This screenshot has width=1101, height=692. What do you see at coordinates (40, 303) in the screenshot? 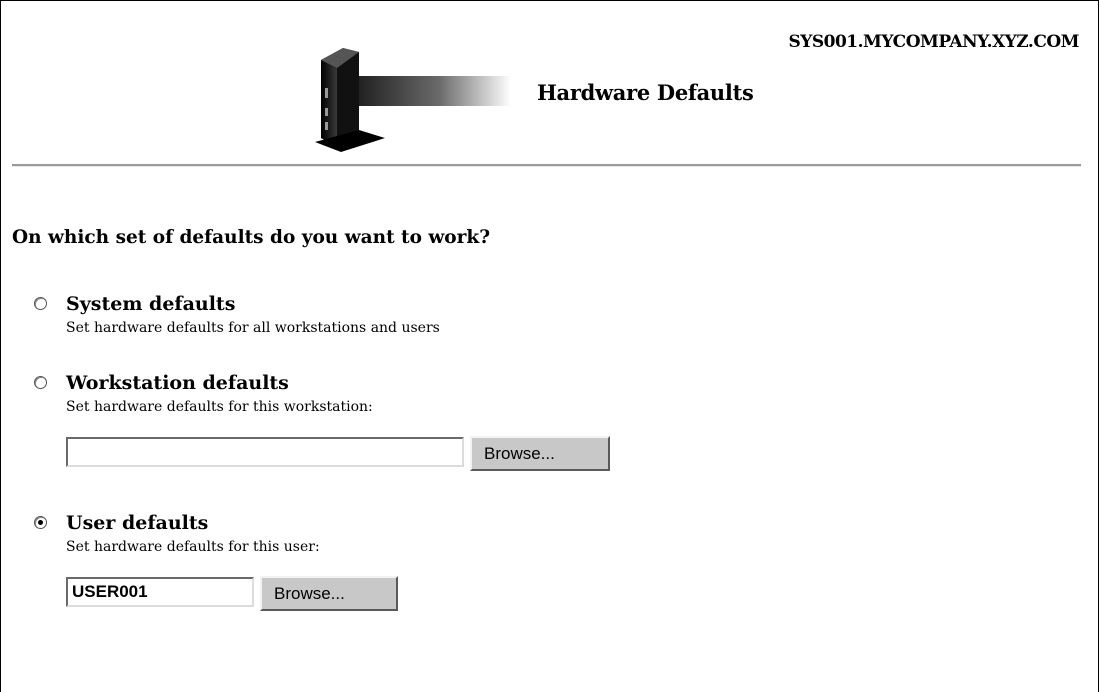
I see `system-defaults-radio` at bounding box center [40, 303].